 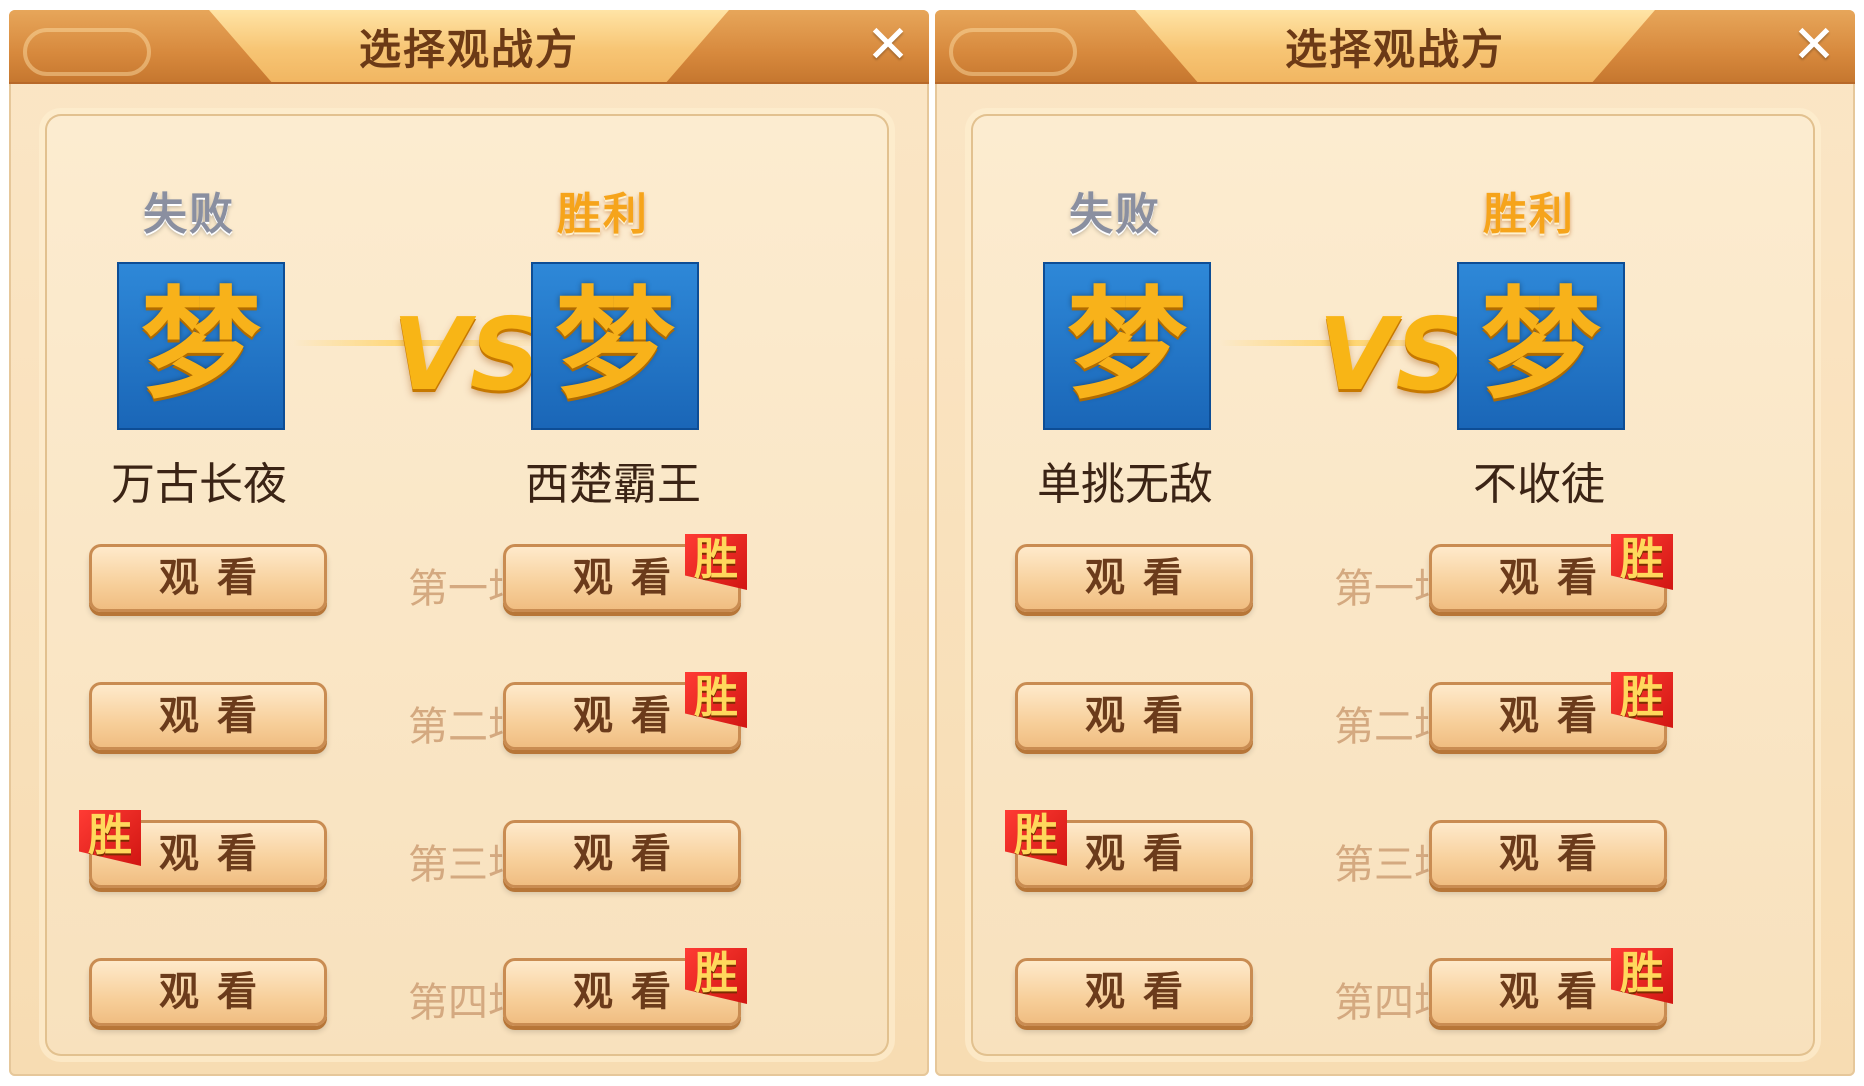 What do you see at coordinates (199, 484) in the screenshot?
I see `left-player-name: 万古长夜` at bounding box center [199, 484].